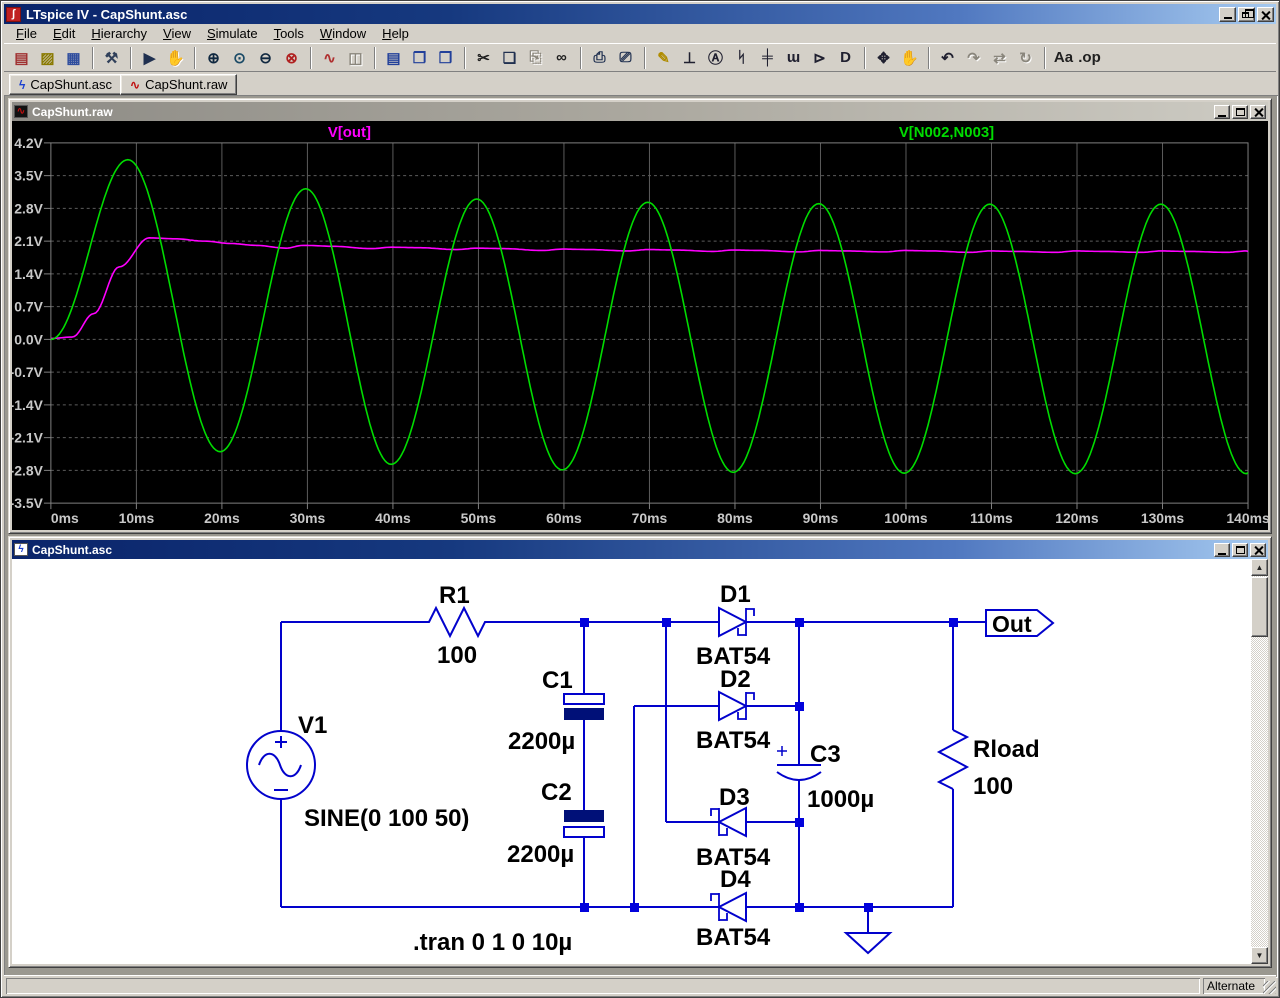 The height and width of the screenshot is (998, 1280). Describe the element at coordinates (993, 786) in the screenshot. I see `rload-value-label: 100` at that location.